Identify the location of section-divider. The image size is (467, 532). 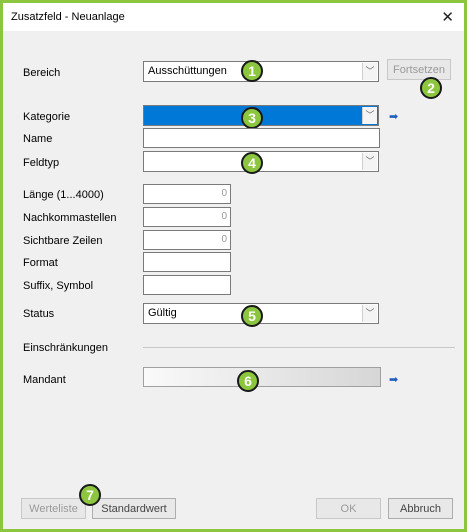
(299, 347).